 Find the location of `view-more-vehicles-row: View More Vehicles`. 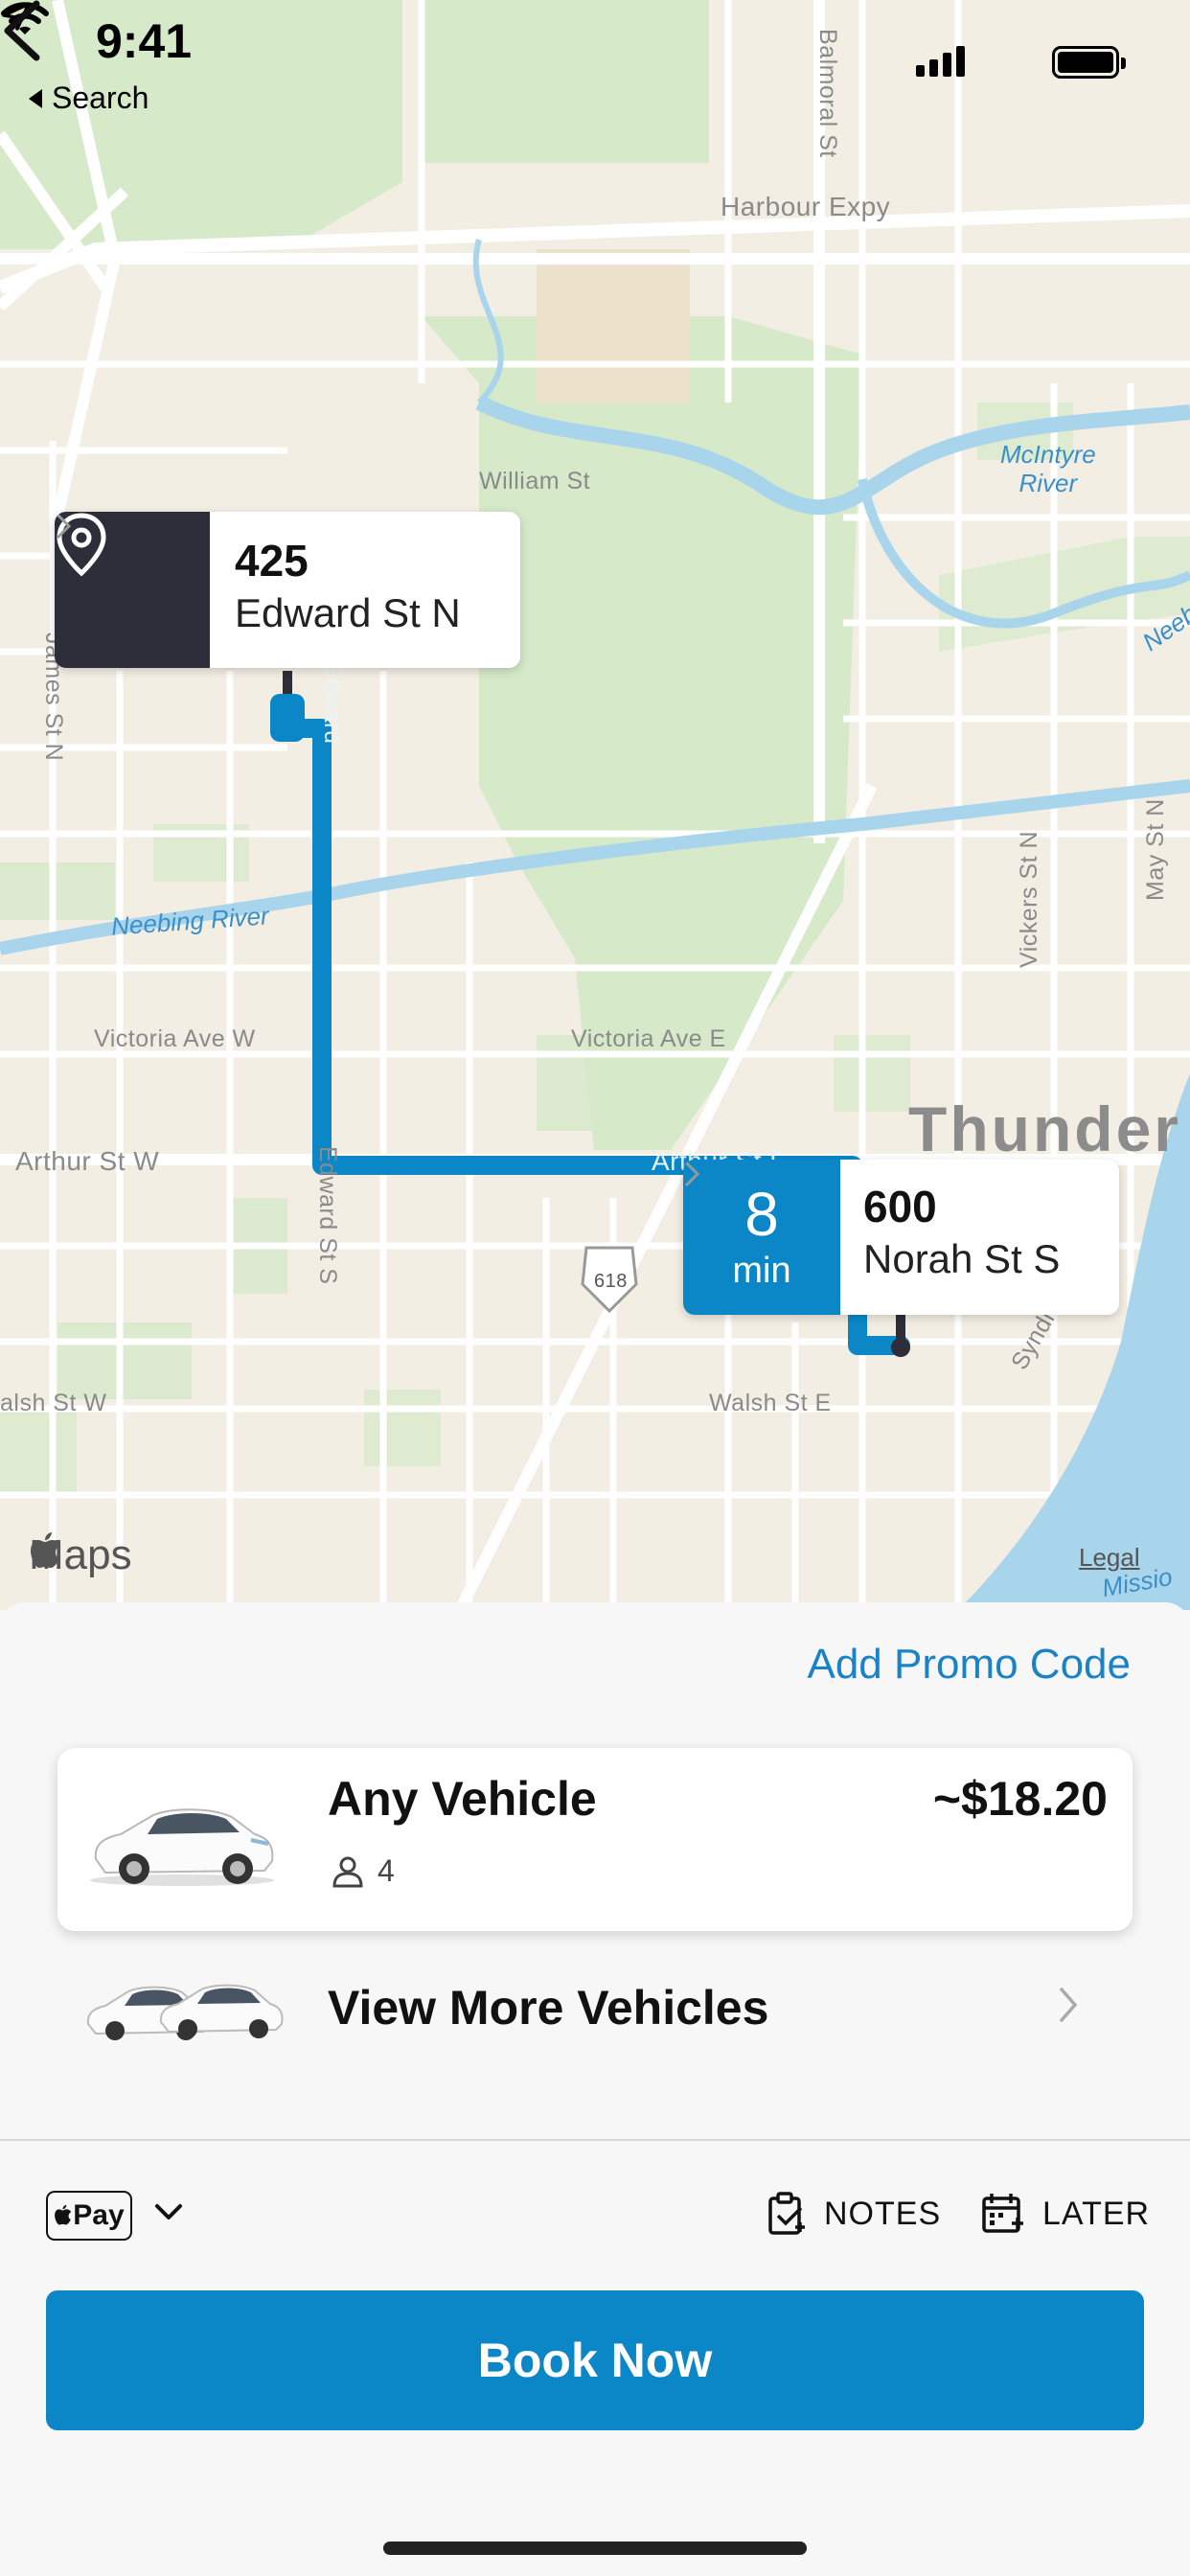

view-more-vehicles-row: View More Vehicles is located at coordinates (595, 2009).